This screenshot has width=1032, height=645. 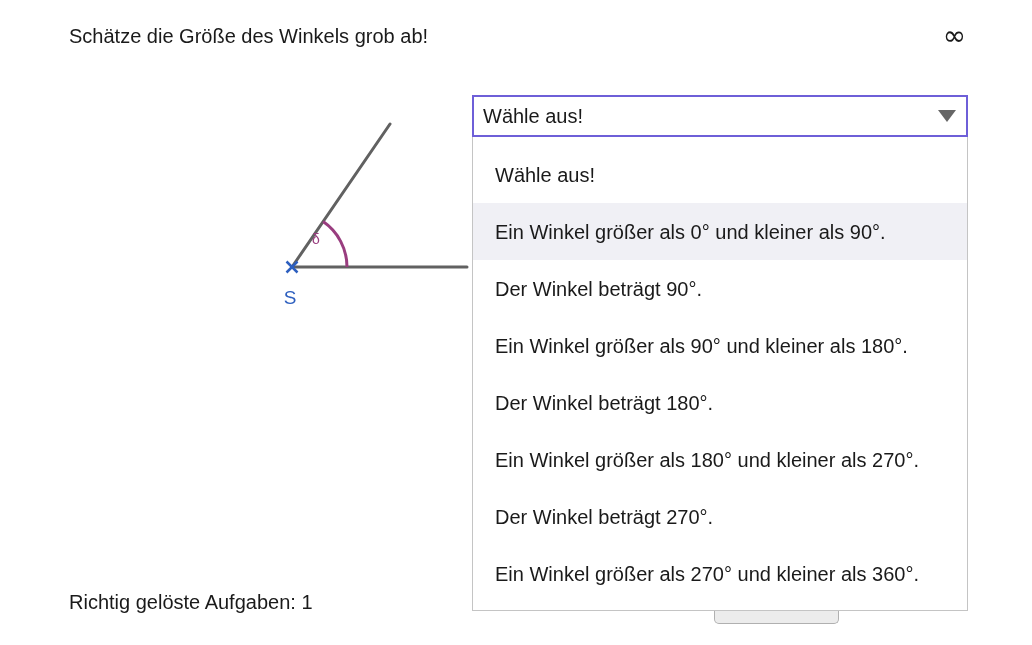 I want to click on score-text: Richtig gelöste Aufgaben: 1, so click(x=191, y=602).